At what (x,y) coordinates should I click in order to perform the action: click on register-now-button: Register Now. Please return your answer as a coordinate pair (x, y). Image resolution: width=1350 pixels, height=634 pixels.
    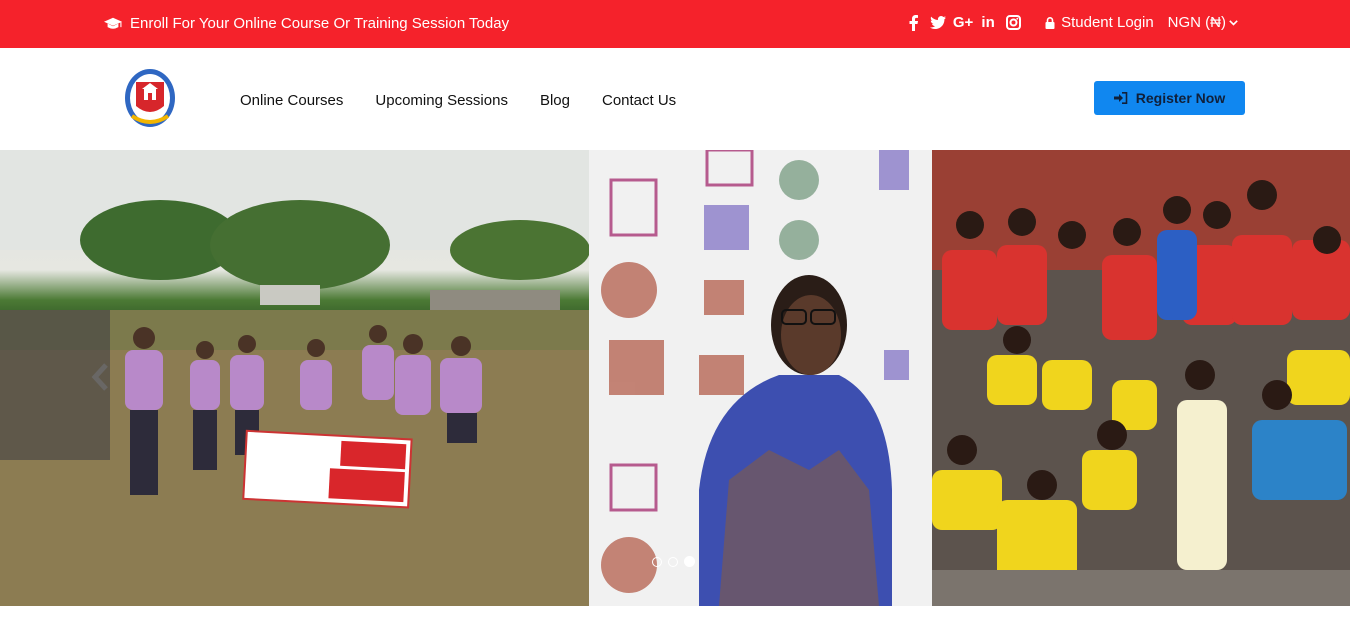
    Looking at the image, I should click on (1169, 98).